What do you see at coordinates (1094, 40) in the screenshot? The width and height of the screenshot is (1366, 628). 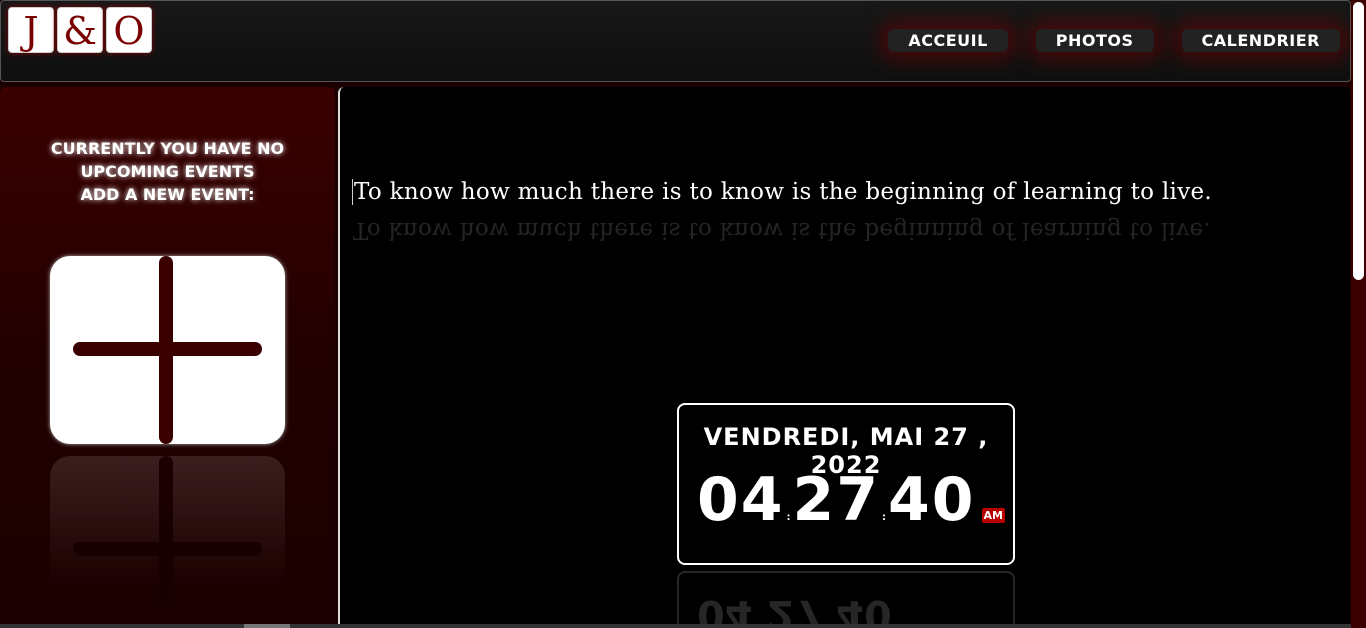 I see `nav-photos: PHOTOS` at bounding box center [1094, 40].